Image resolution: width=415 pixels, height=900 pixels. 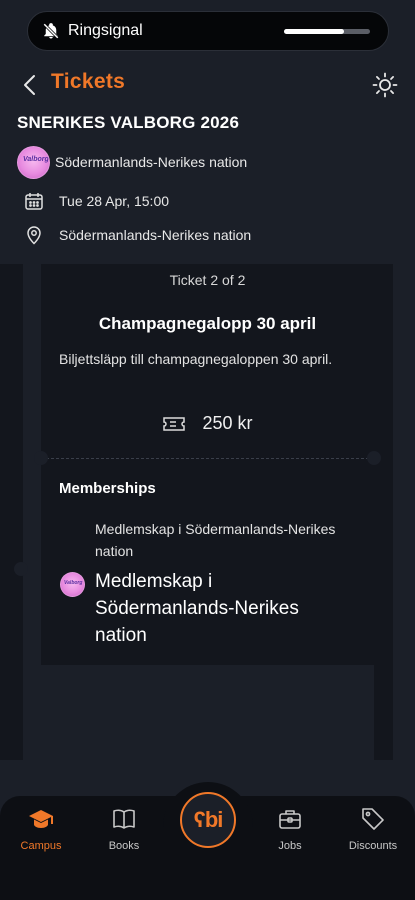 I want to click on event-location: Södermanlands-Nerikes nation, so click(x=155, y=235).